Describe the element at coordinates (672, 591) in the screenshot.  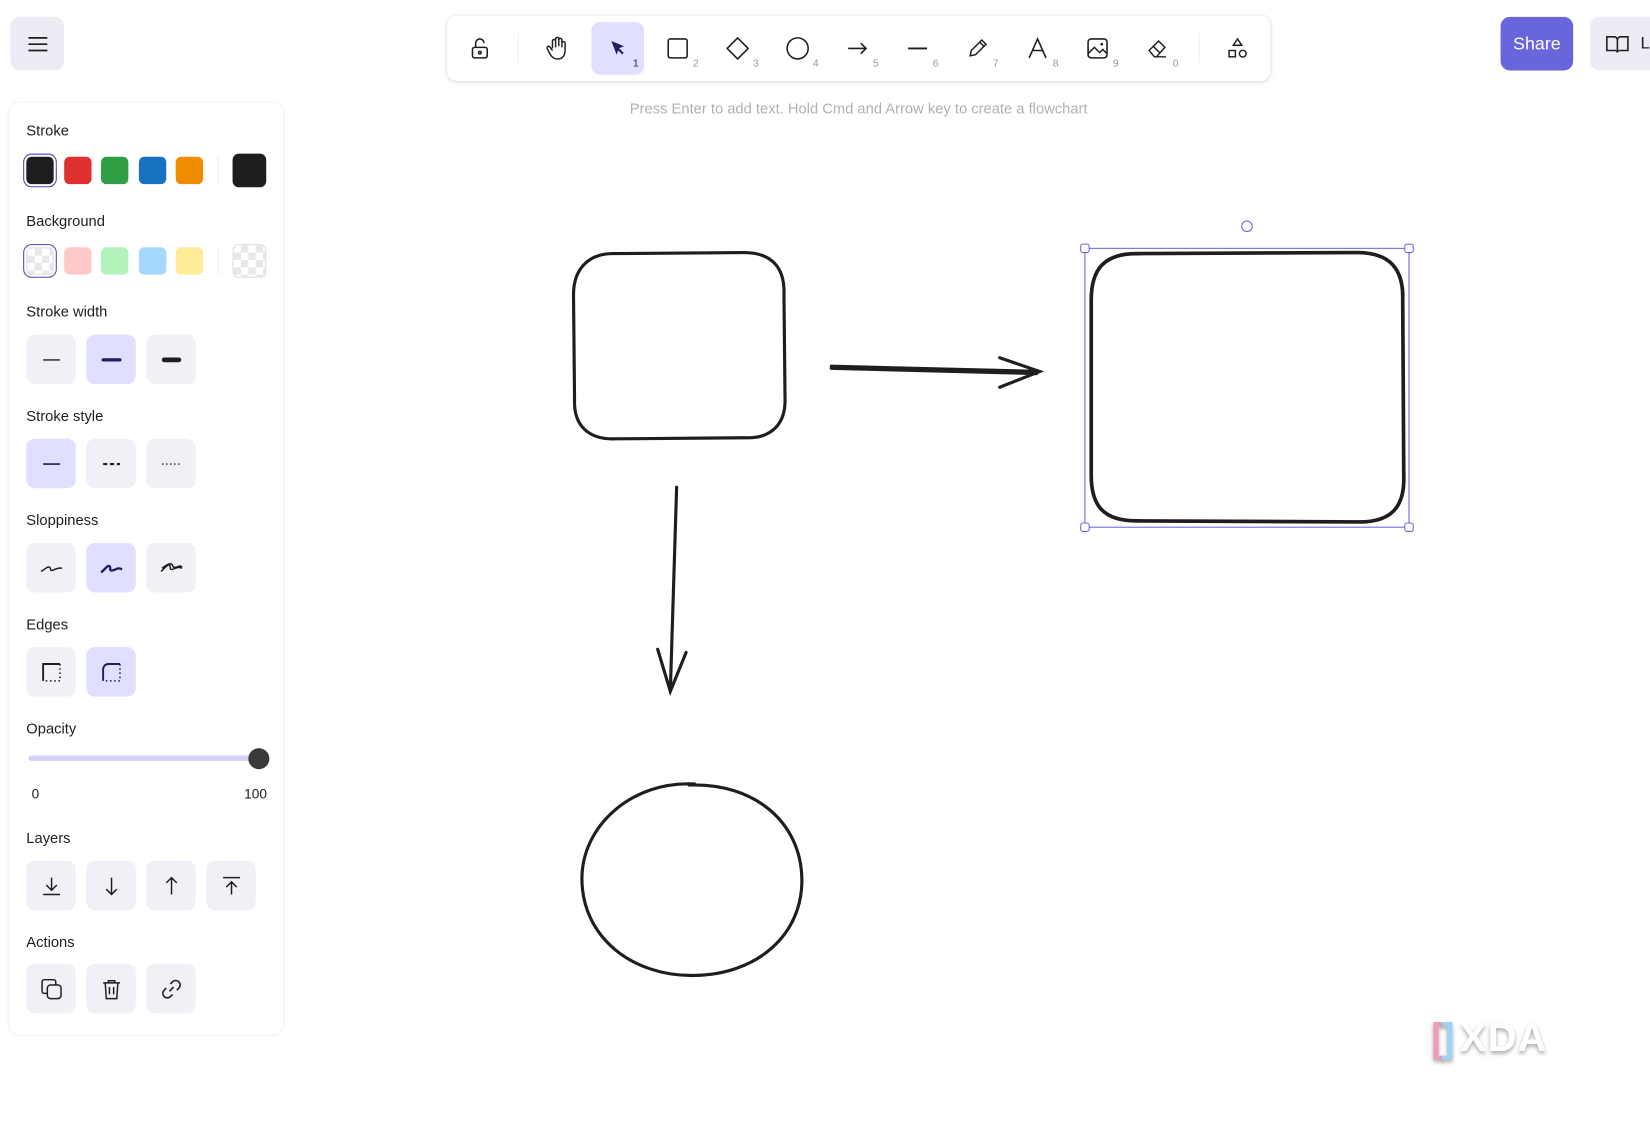
I see `arrow-shape-down` at that location.